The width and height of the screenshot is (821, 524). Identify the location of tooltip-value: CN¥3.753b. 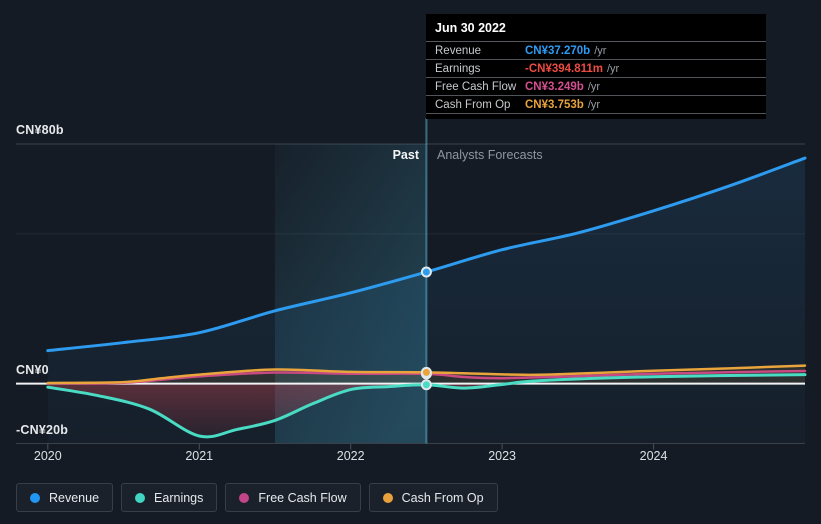
(554, 104).